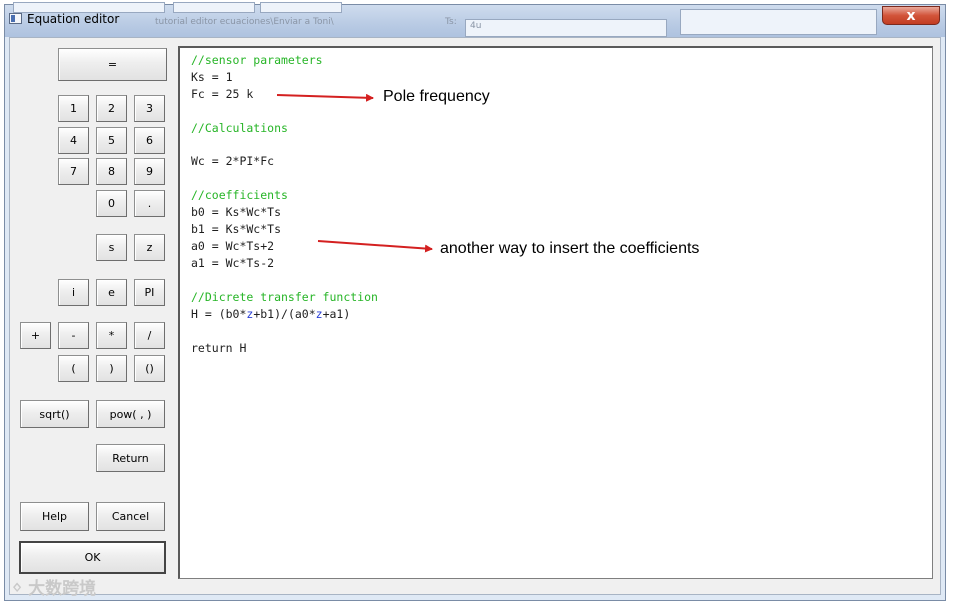 The height and width of the screenshot is (605, 954). I want to click on code-keyword-z: z, so click(319, 314).